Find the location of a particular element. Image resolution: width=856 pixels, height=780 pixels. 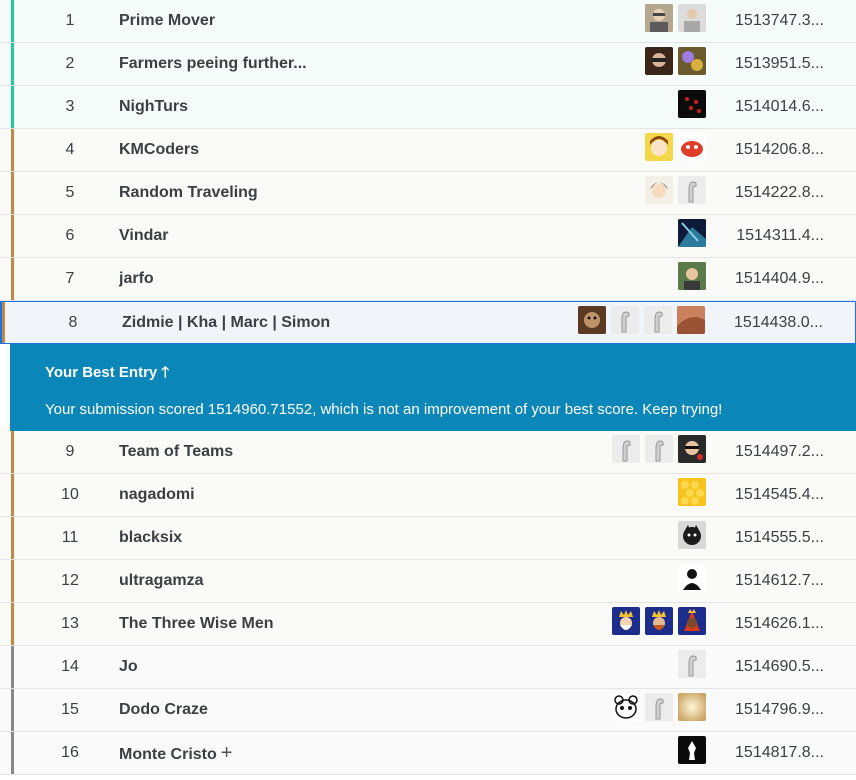

rank-number: 8 is located at coordinates (73, 322).